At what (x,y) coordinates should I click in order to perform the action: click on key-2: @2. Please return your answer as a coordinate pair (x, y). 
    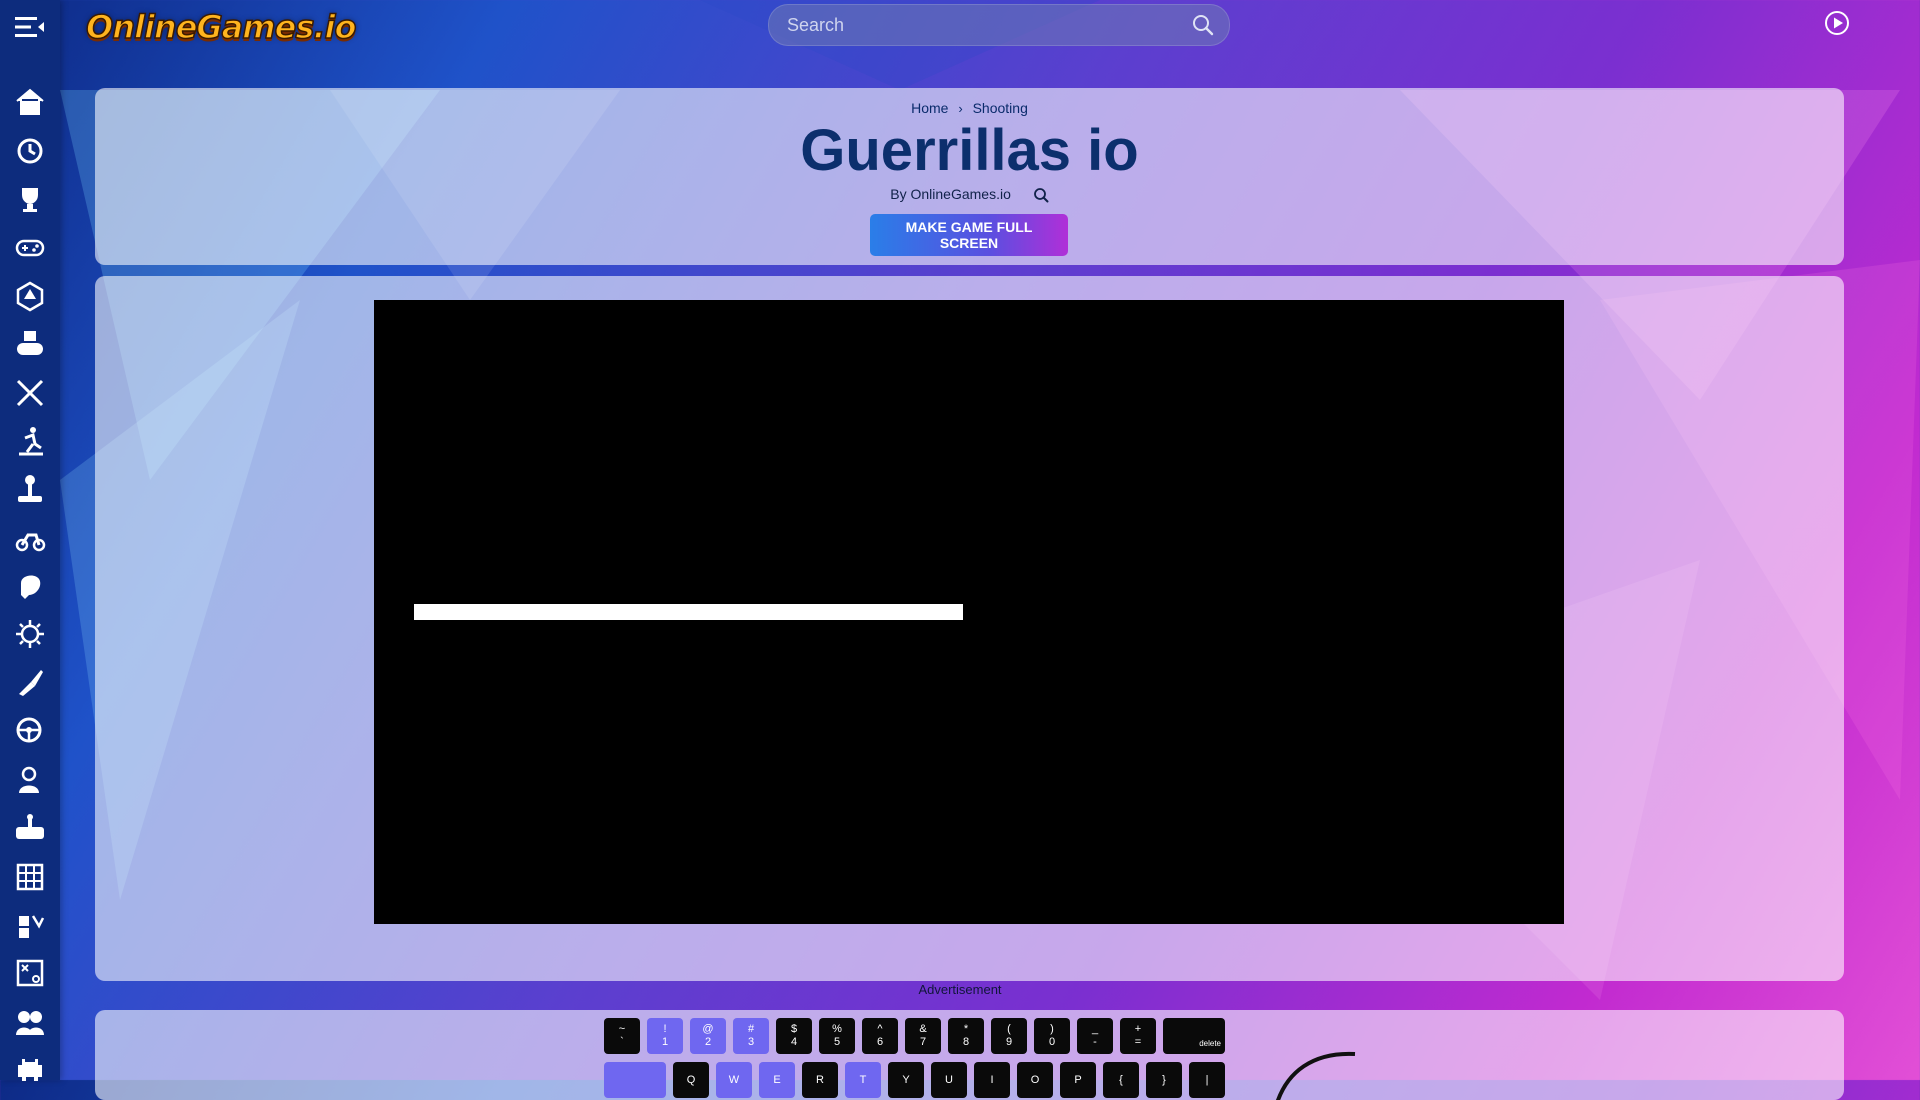
    Looking at the image, I should click on (708, 1036).